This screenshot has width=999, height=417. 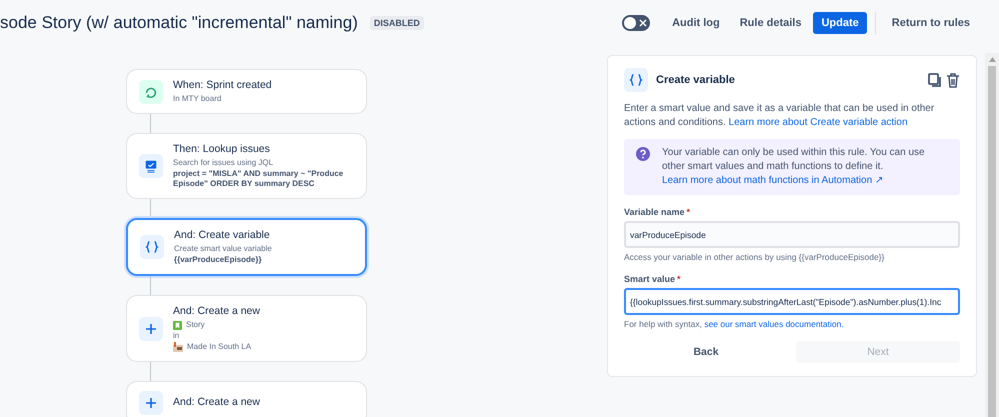 I want to click on rule-title: sode Story (w/ automatic "incremental" naming), so click(x=179, y=22).